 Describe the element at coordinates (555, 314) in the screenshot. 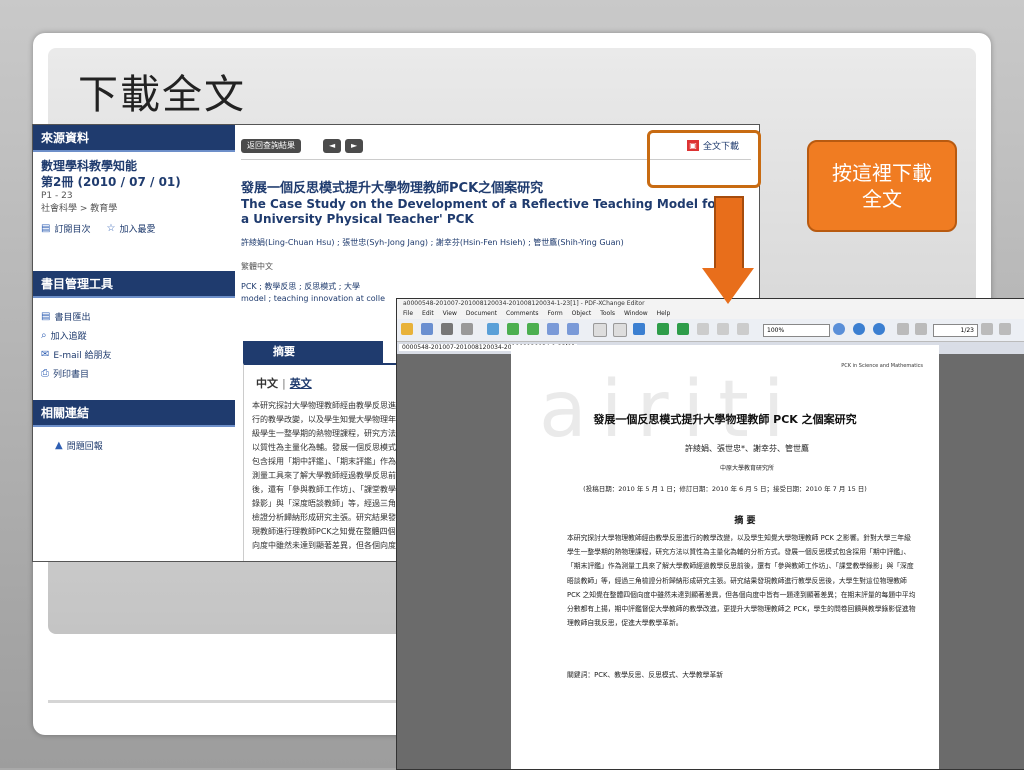

I see `menu-form: Form` at that location.